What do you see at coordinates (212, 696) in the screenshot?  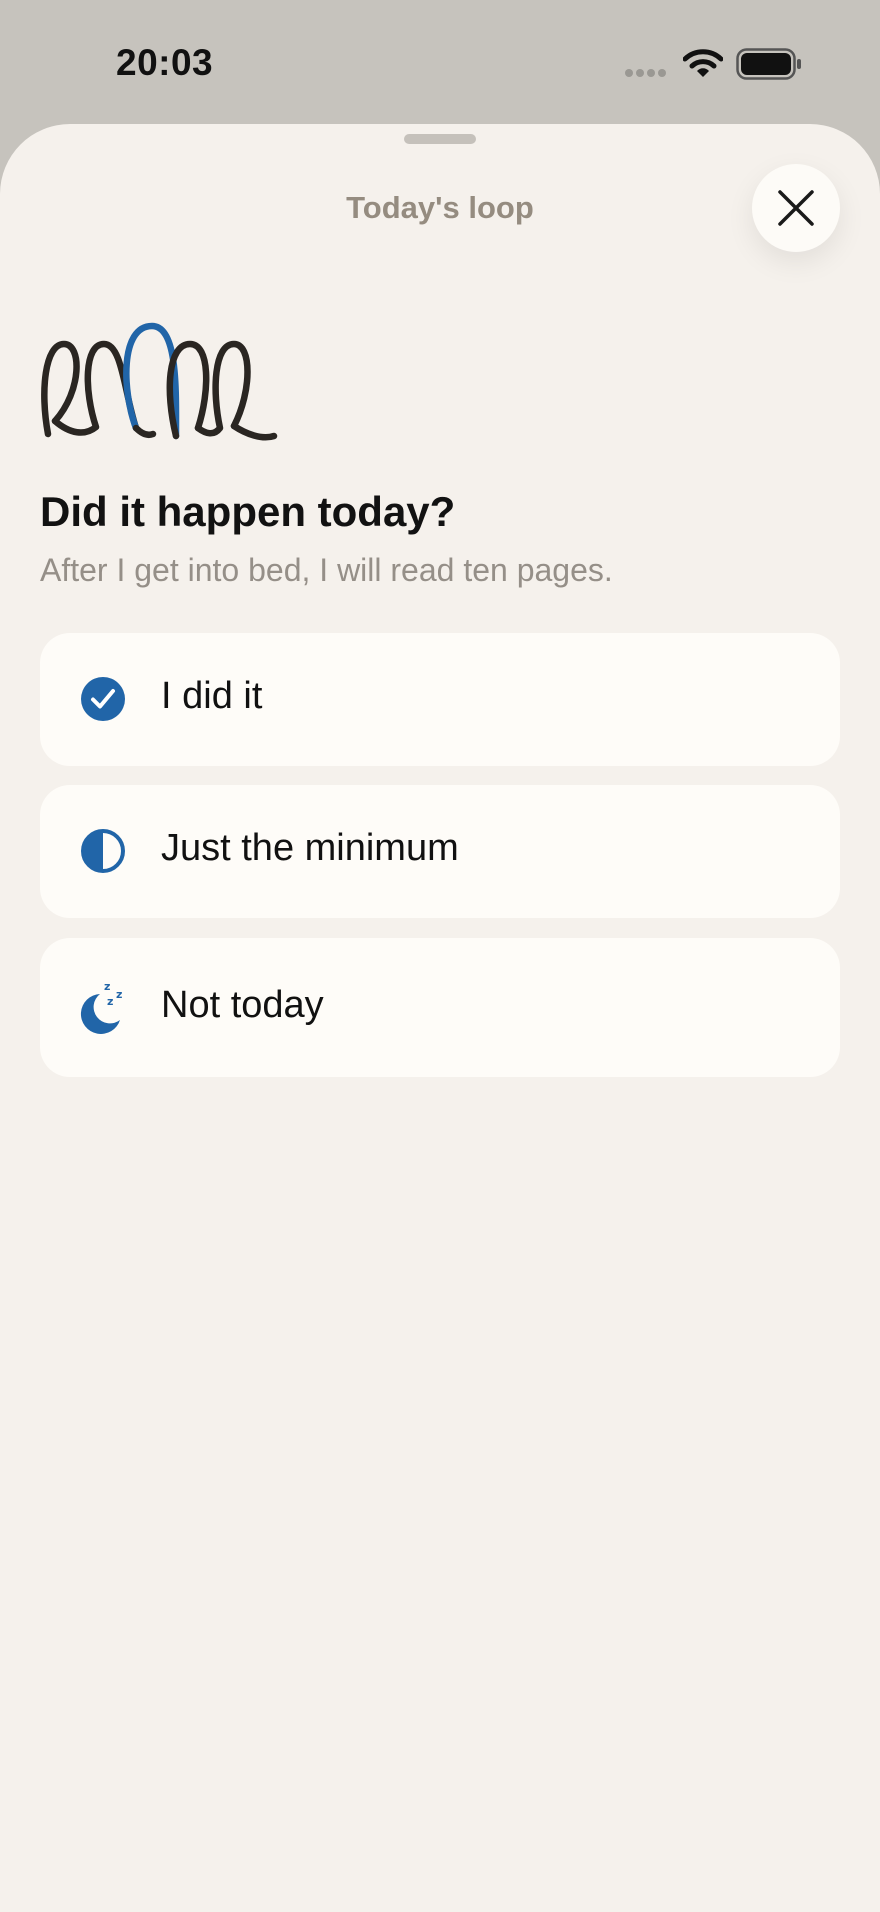 I see `option-label: I did it` at bounding box center [212, 696].